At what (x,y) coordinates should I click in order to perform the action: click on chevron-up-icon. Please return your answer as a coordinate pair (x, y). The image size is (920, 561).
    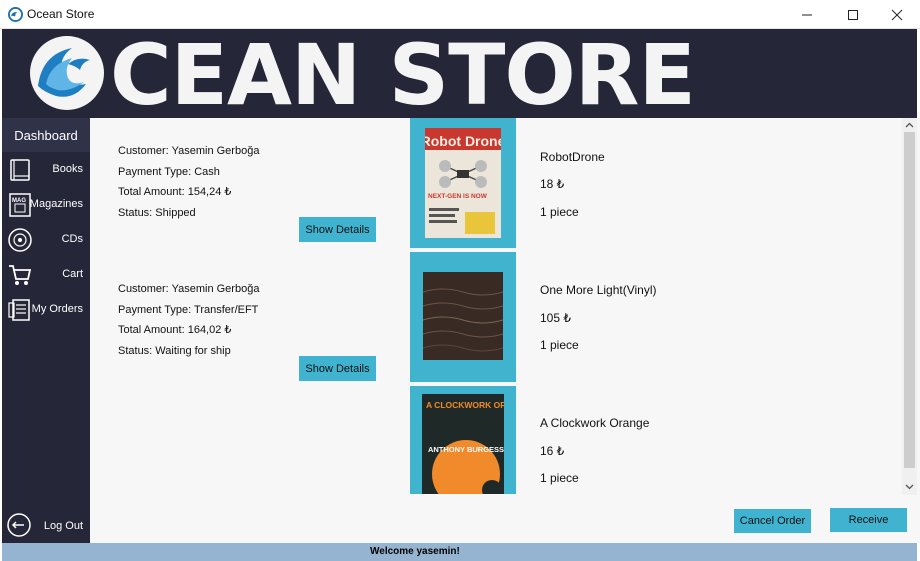
    Looking at the image, I should click on (909, 124).